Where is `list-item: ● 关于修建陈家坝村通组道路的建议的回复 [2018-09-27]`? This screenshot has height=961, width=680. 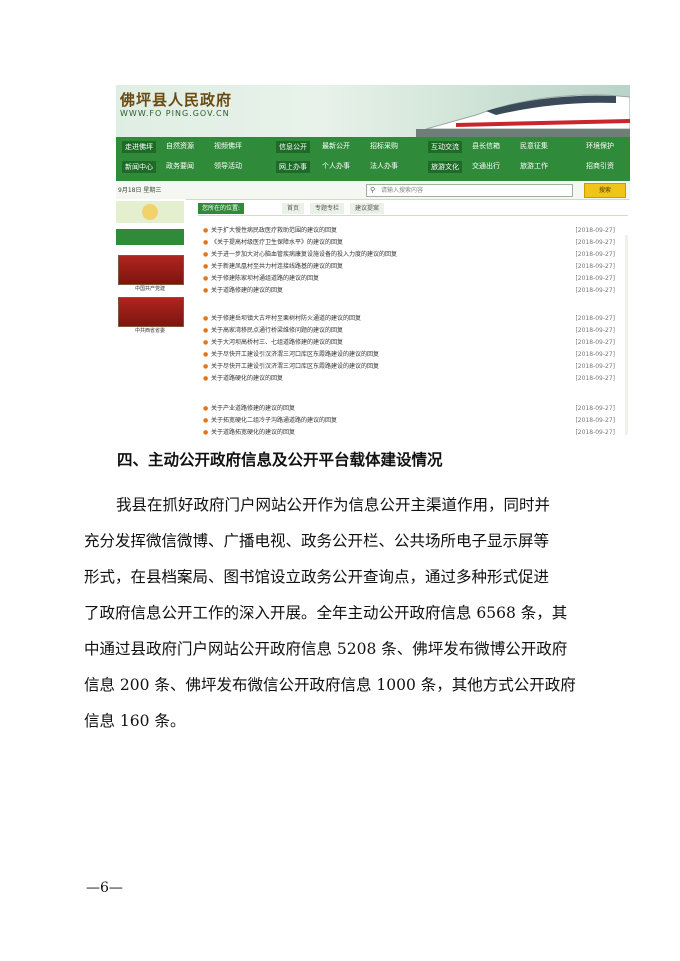 list-item: ● 关于修建陈家坝村通组道路的建议的回复 [2018-09-27] is located at coordinates (415, 279).